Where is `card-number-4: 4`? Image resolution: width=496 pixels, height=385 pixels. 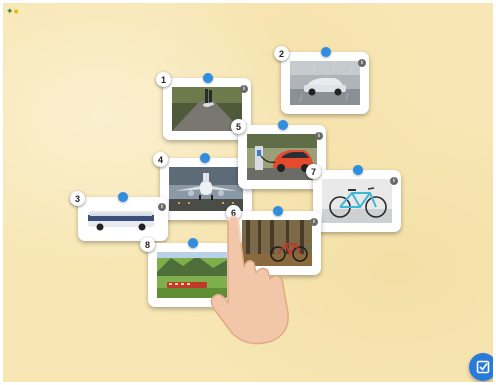
card-number-4: 4 is located at coordinates (160, 159).